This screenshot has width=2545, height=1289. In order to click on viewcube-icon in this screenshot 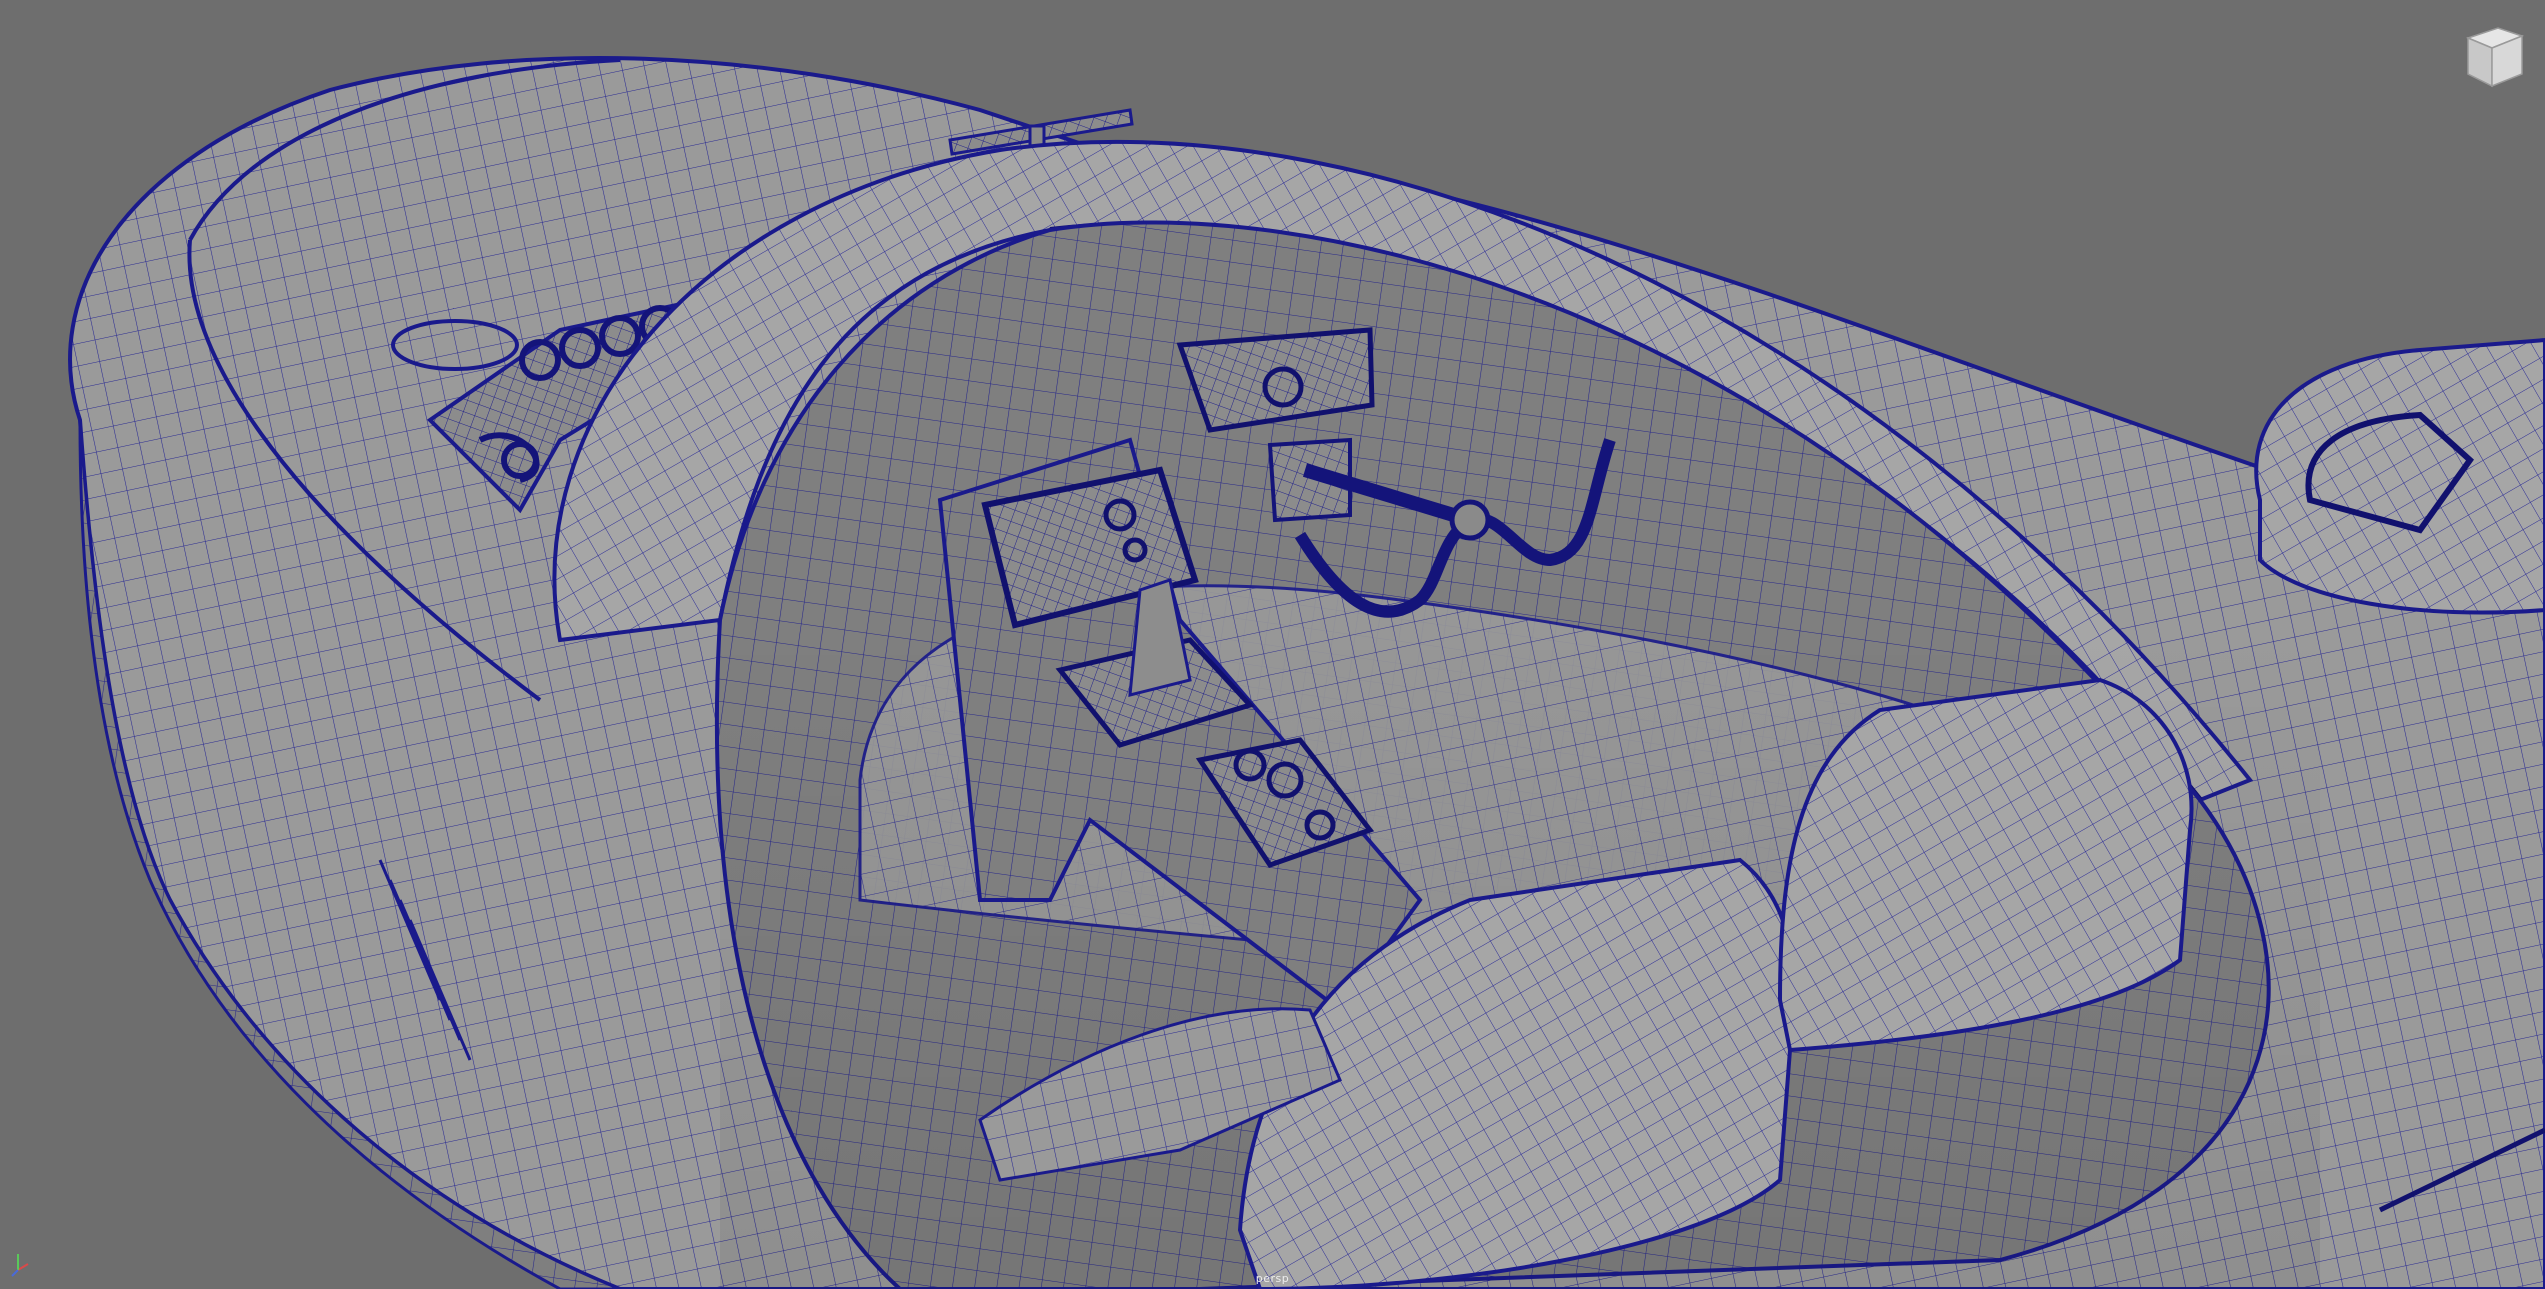, I will do `click(2493, 55)`.